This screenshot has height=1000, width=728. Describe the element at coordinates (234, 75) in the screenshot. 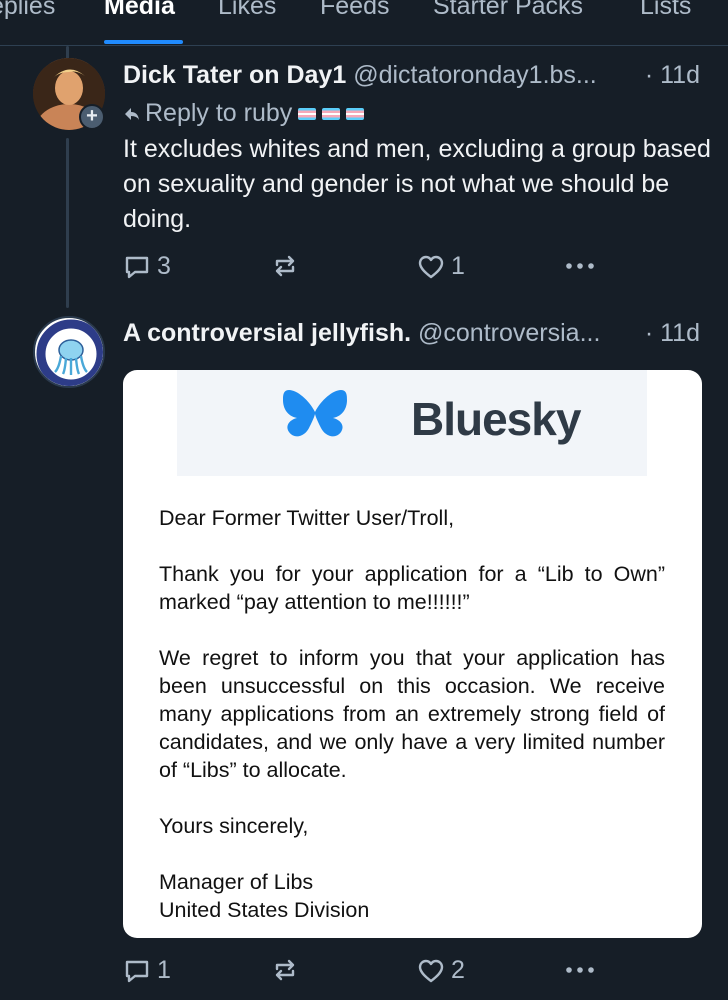

I see `author-name: Dick Tater on Day1` at that location.